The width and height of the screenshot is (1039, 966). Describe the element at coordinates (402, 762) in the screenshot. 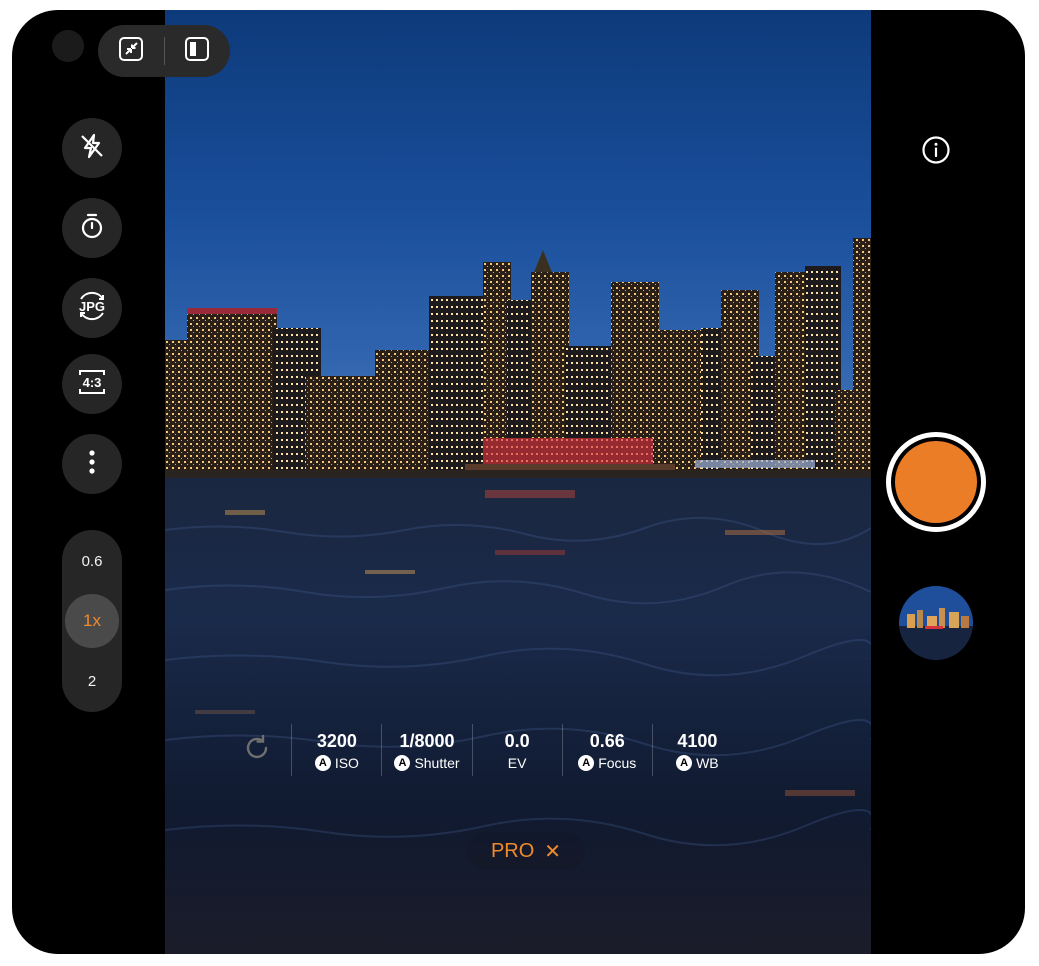

I see `shutter-auto-badge: A` at that location.